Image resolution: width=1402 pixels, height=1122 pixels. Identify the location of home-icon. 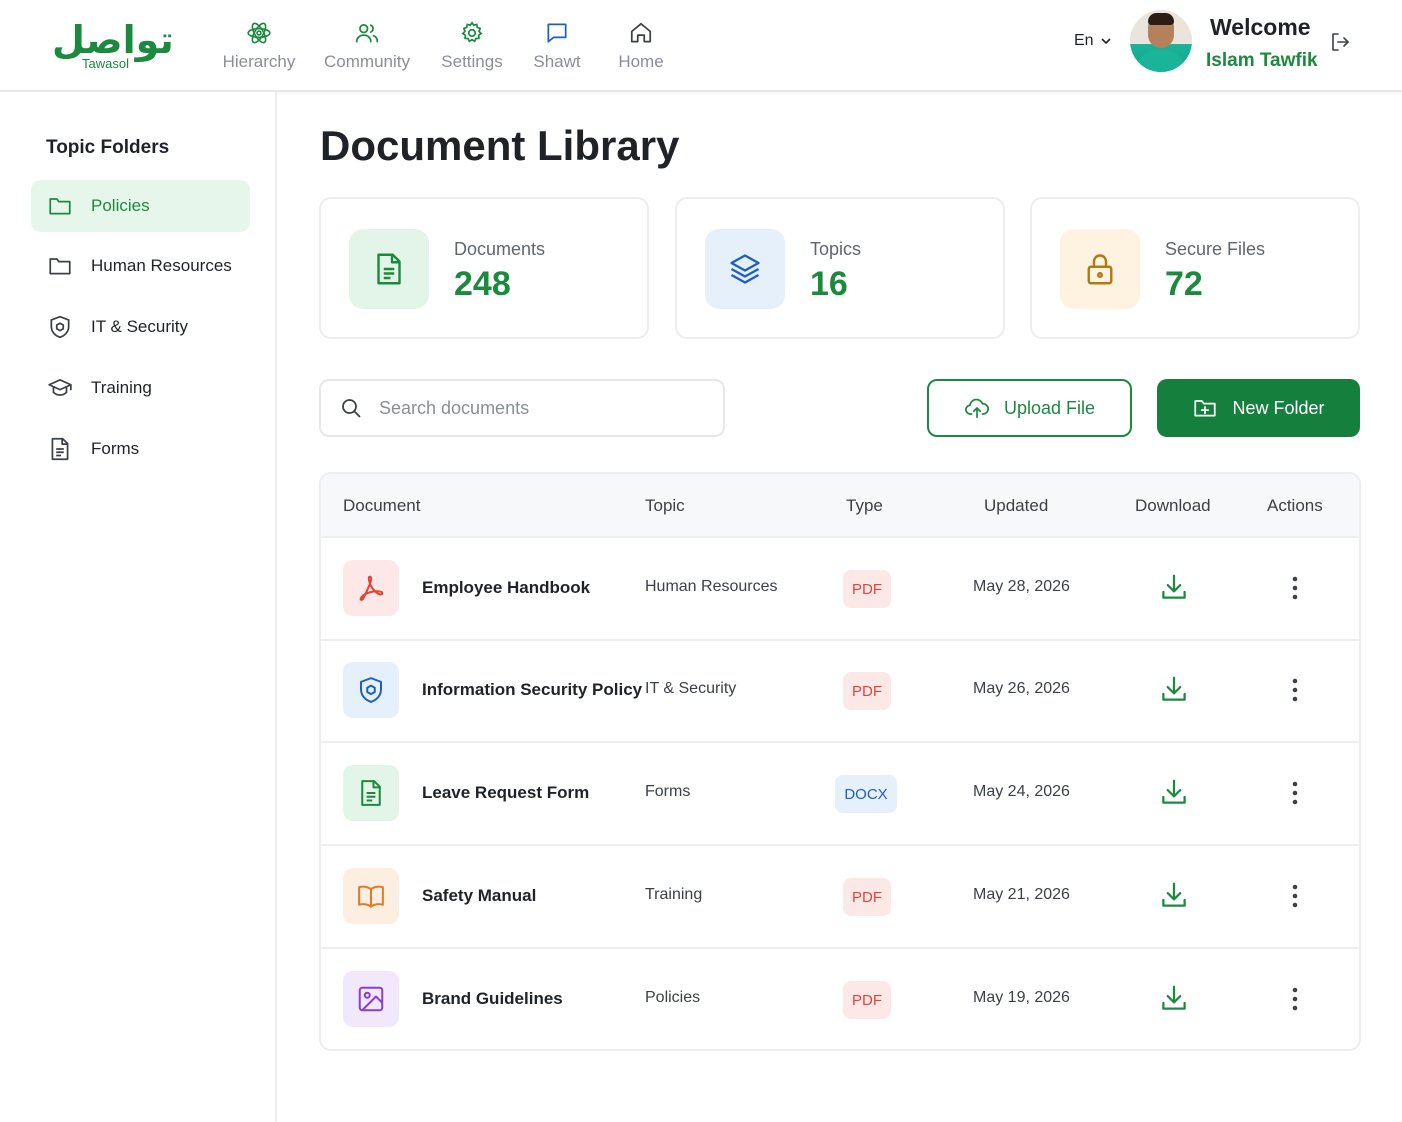
(641, 32).